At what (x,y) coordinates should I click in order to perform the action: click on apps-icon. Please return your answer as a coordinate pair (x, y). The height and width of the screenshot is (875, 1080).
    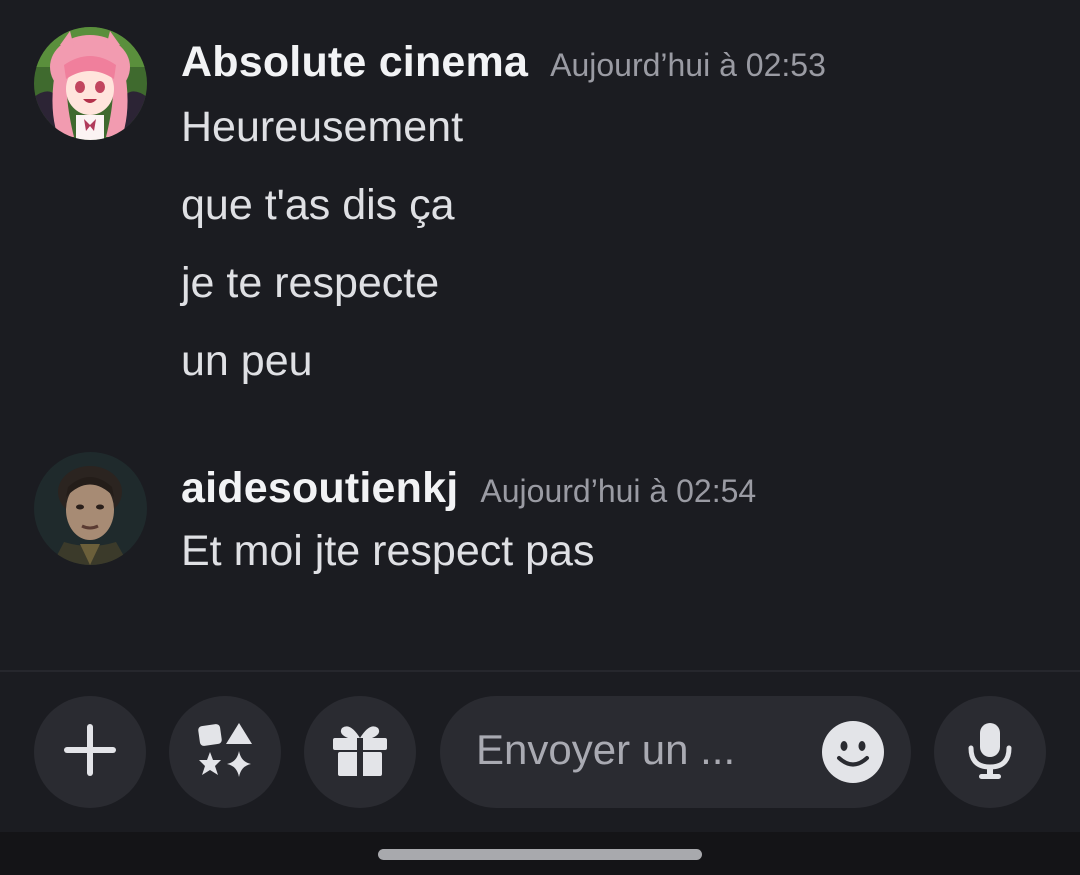
    Looking at the image, I should click on (225, 752).